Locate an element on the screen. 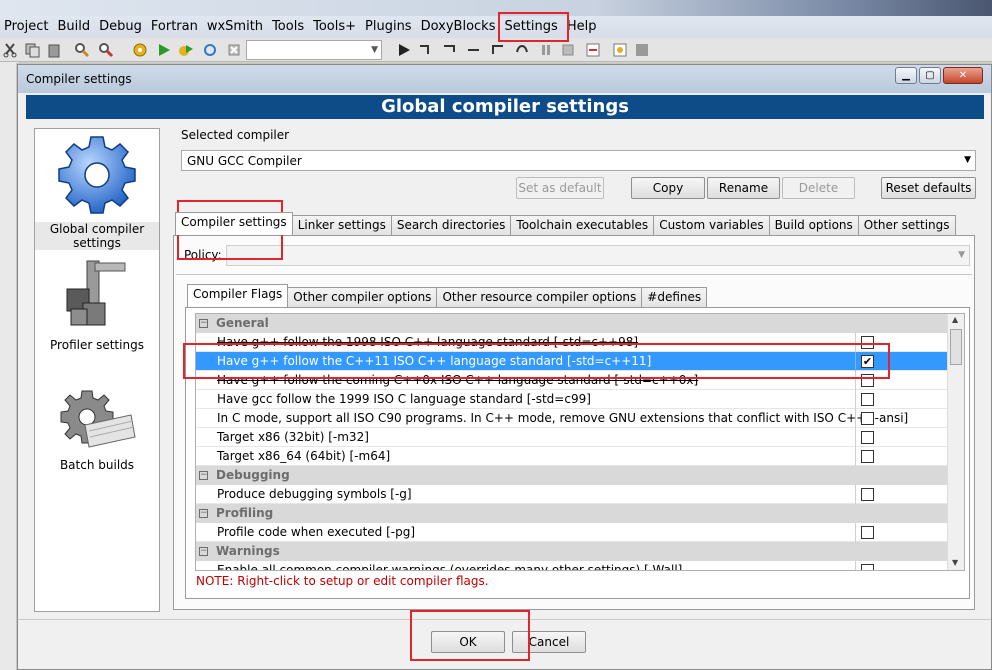 The height and width of the screenshot is (670, 992). dialog-titlebar: Compiler settings ▁ ▢ ✕ is located at coordinates (504, 79).